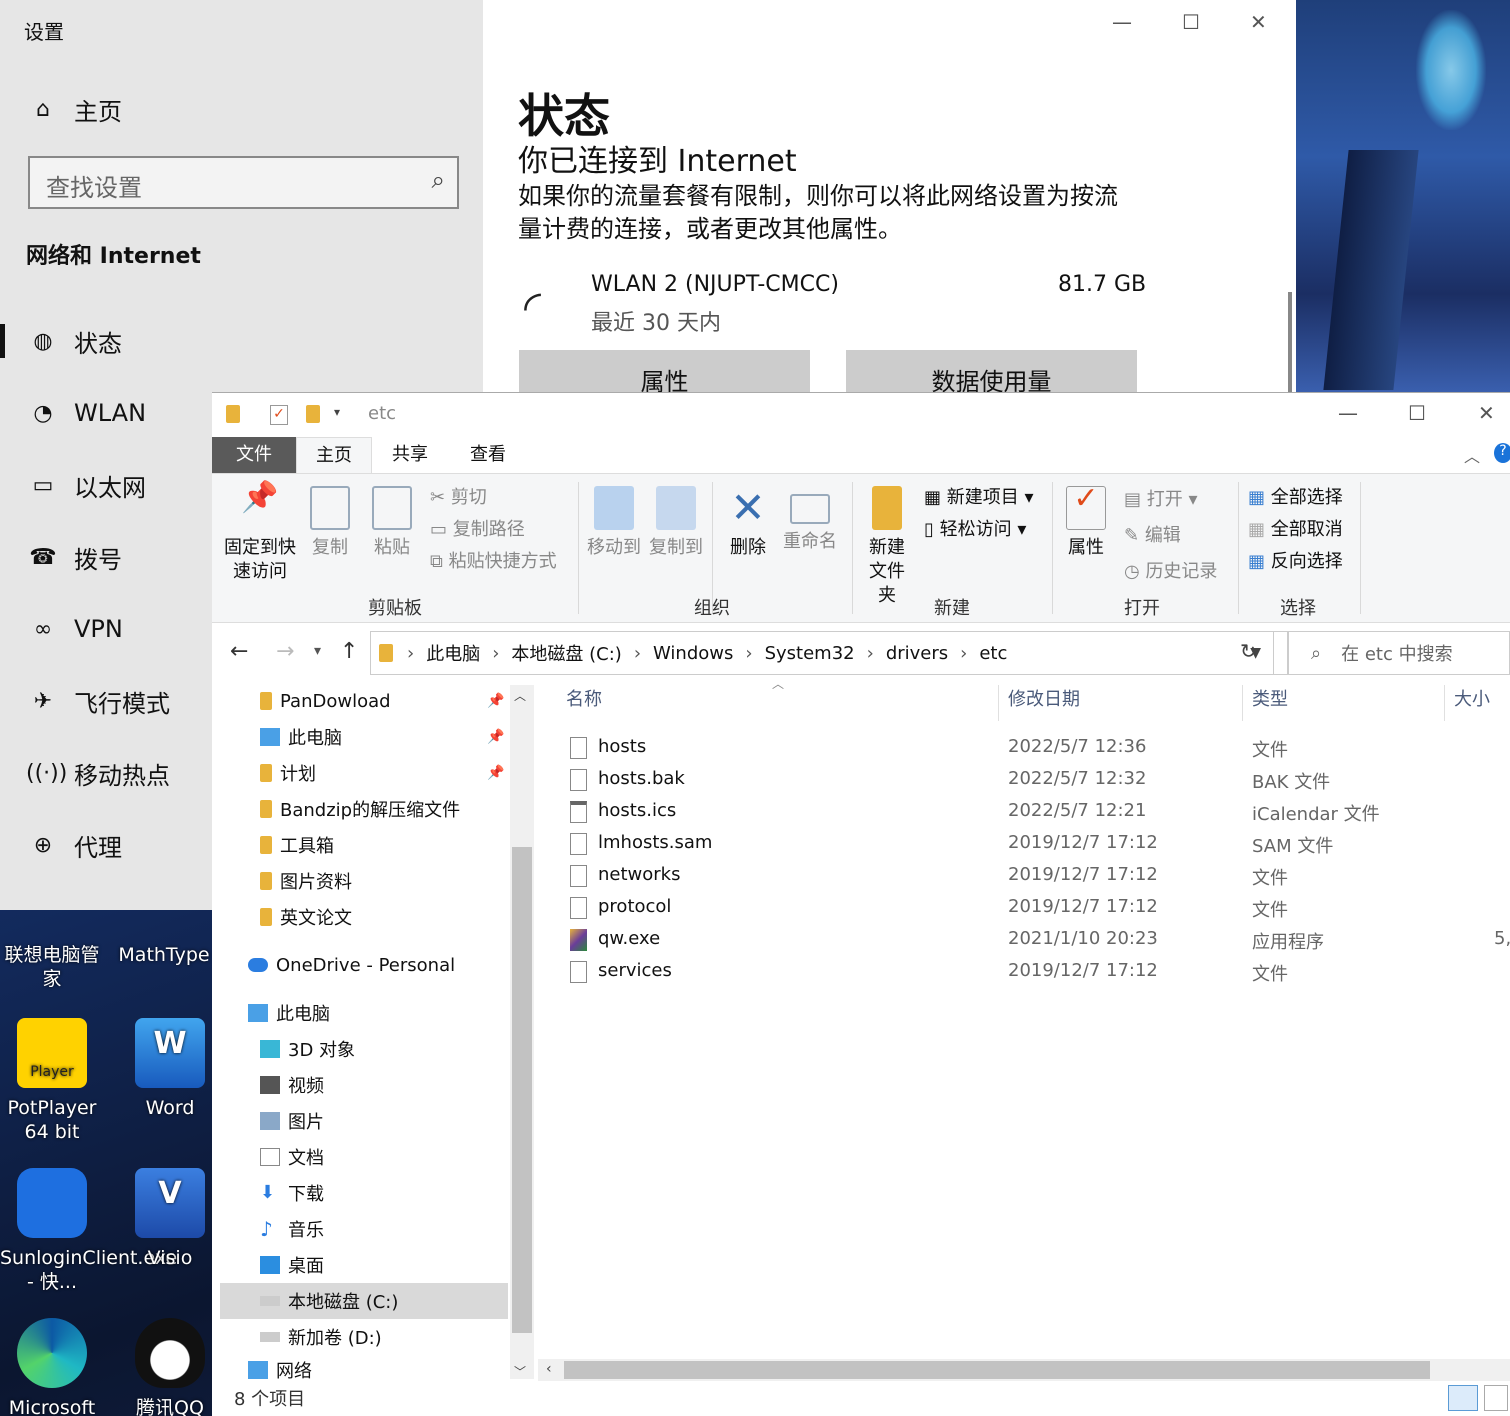  Describe the element at coordinates (477, 530) in the screenshot. I see `copy-path-button: ▭ 复制路径` at that location.